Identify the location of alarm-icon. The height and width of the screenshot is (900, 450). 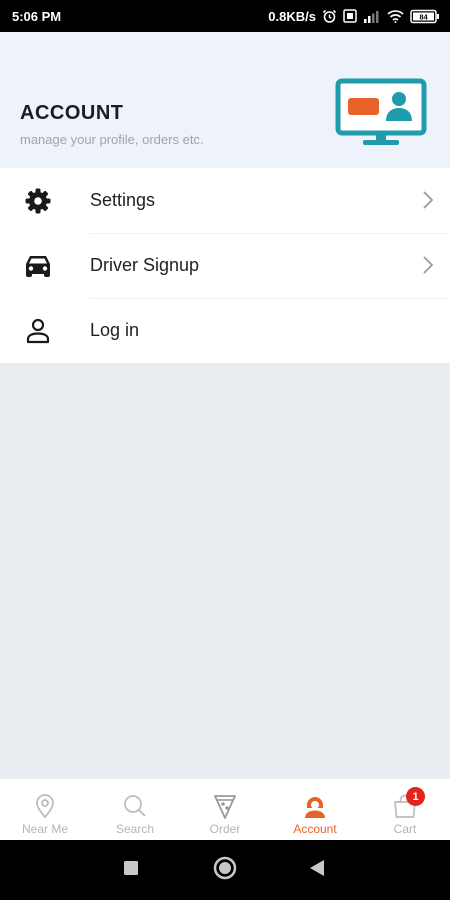
(329, 16).